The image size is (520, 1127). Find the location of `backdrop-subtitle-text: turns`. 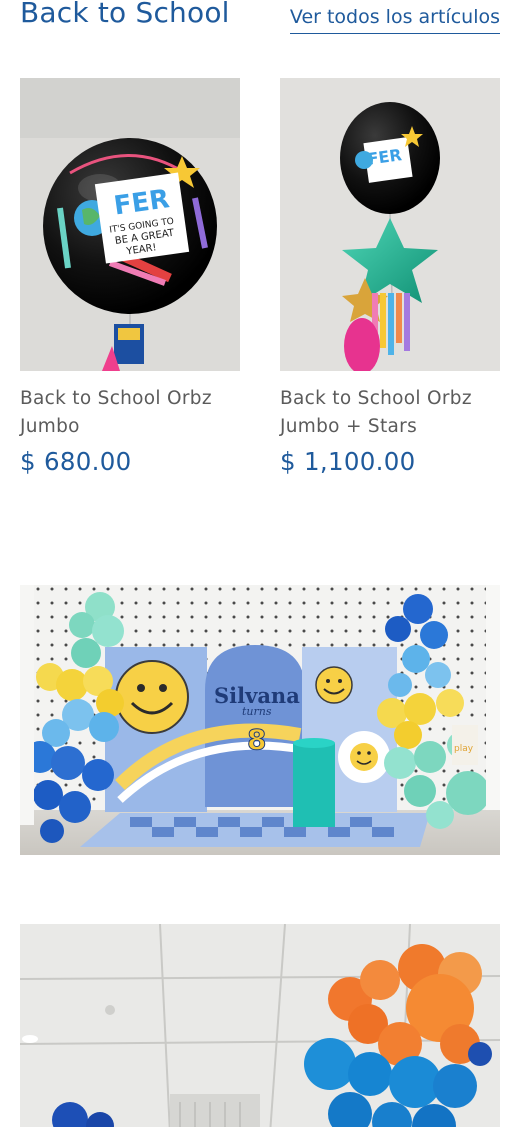

backdrop-subtitle-text: turns is located at coordinates (257, 711).